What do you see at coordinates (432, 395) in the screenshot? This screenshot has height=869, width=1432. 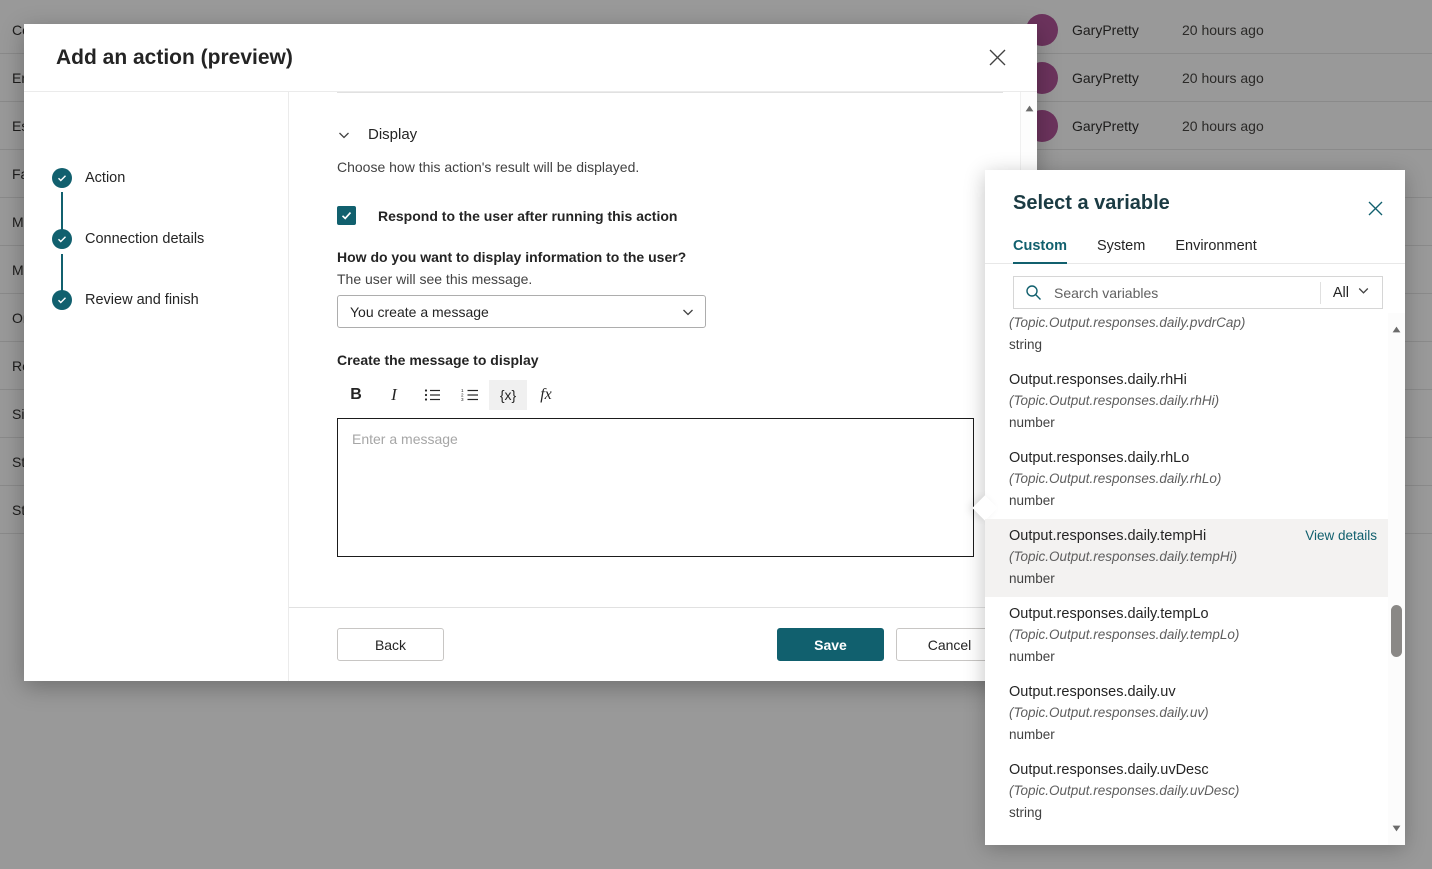 I see `bulleted-list-icon` at bounding box center [432, 395].